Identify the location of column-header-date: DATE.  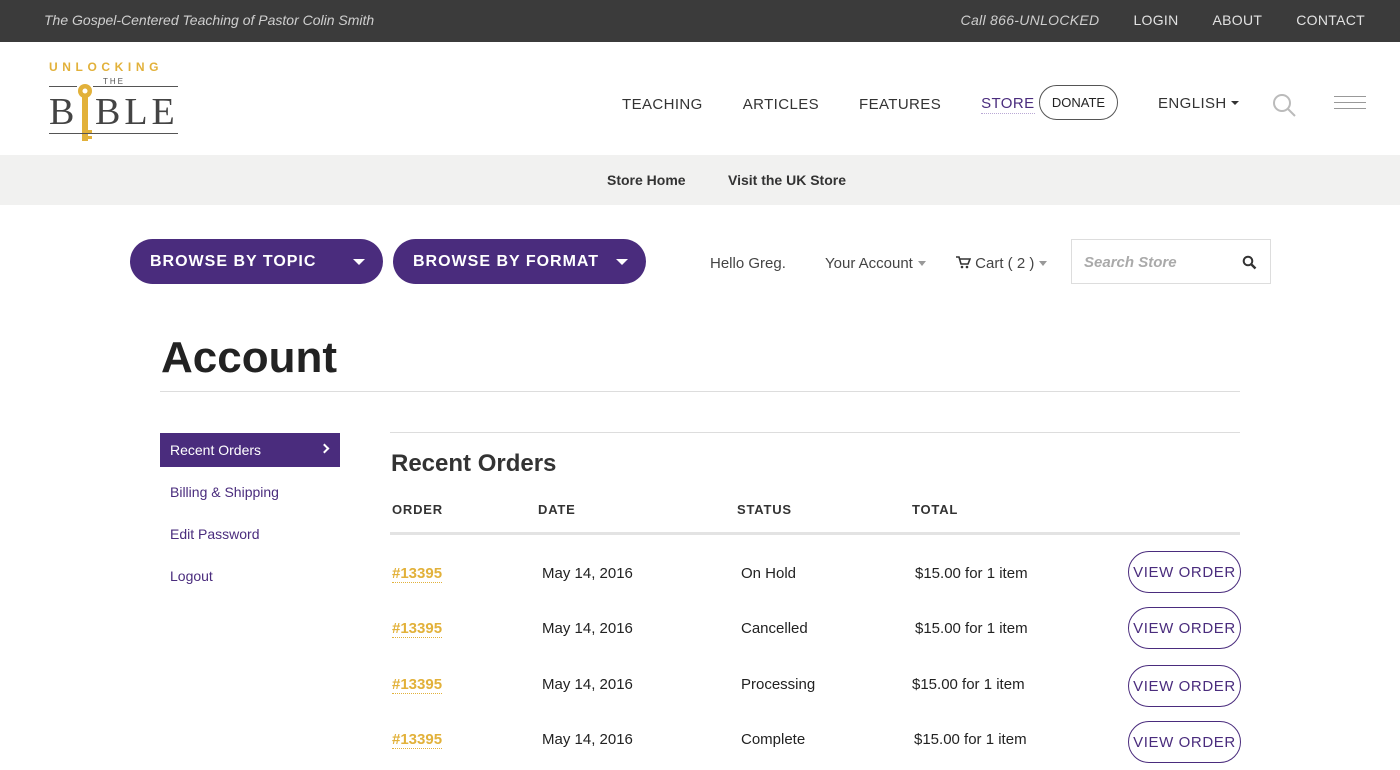
(557, 509).